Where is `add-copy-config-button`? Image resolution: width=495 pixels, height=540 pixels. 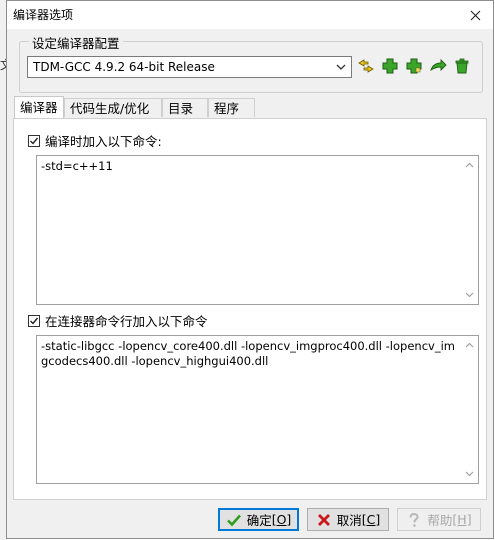 add-copy-config-button is located at coordinates (414, 66).